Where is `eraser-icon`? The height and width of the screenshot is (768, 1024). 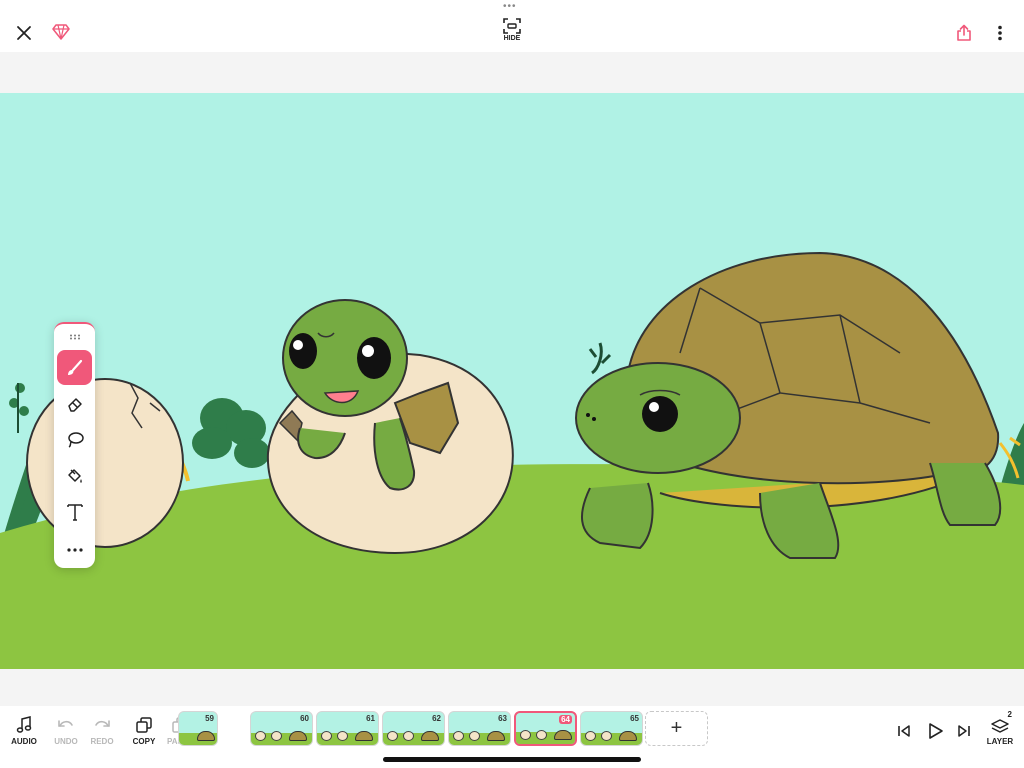
eraser-icon is located at coordinates (74, 404).